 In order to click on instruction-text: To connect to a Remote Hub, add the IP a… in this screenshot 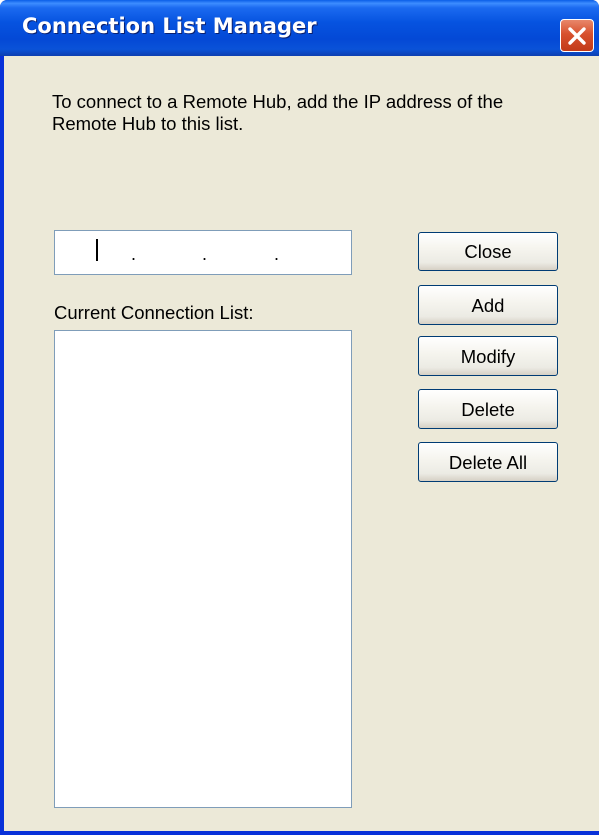, I will do `click(278, 112)`.